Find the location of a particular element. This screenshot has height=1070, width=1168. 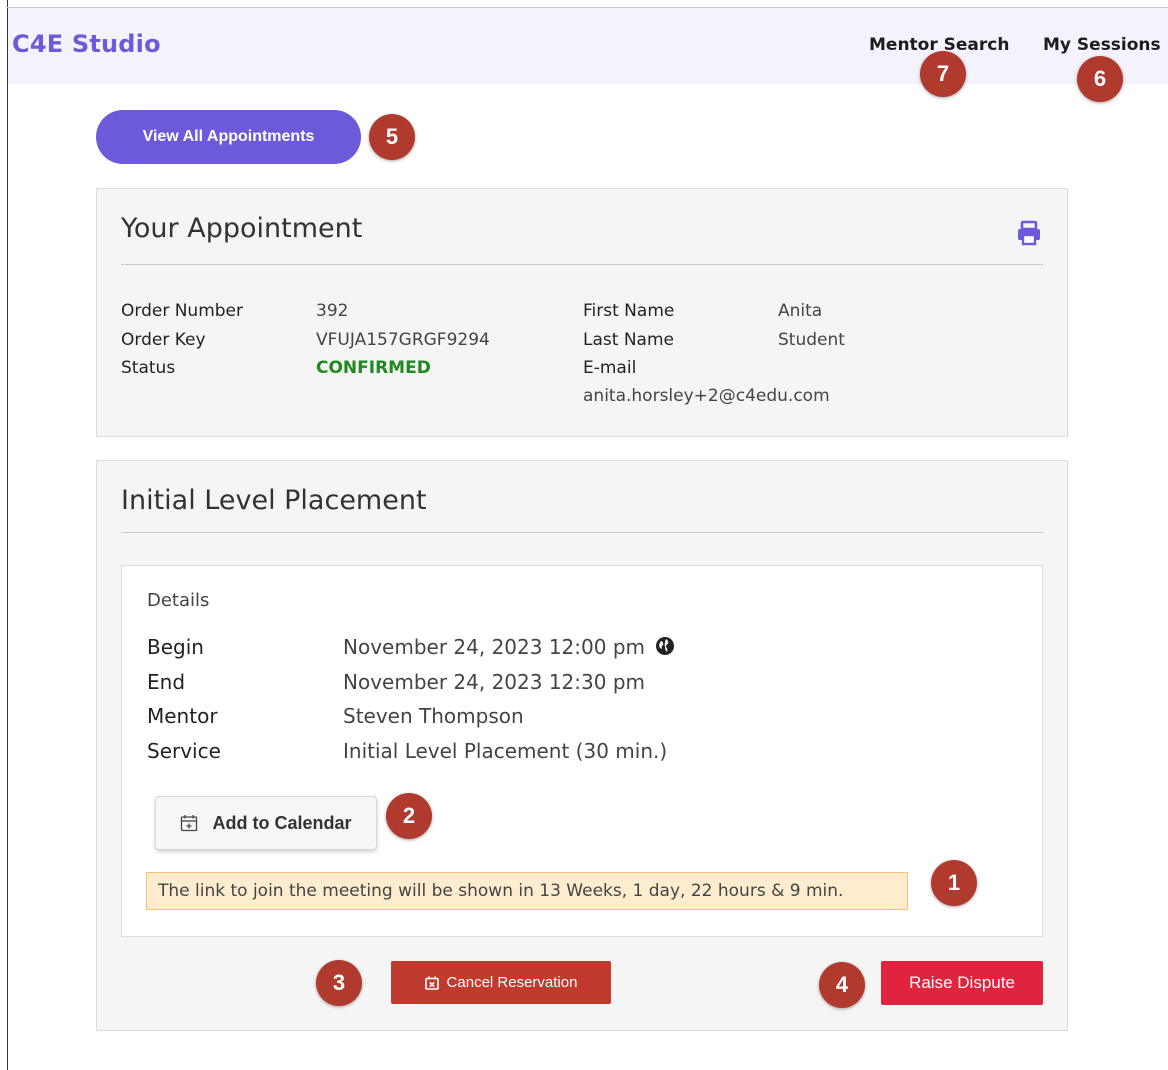

mentor-value: Steven Thompson is located at coordinates (433, 716).